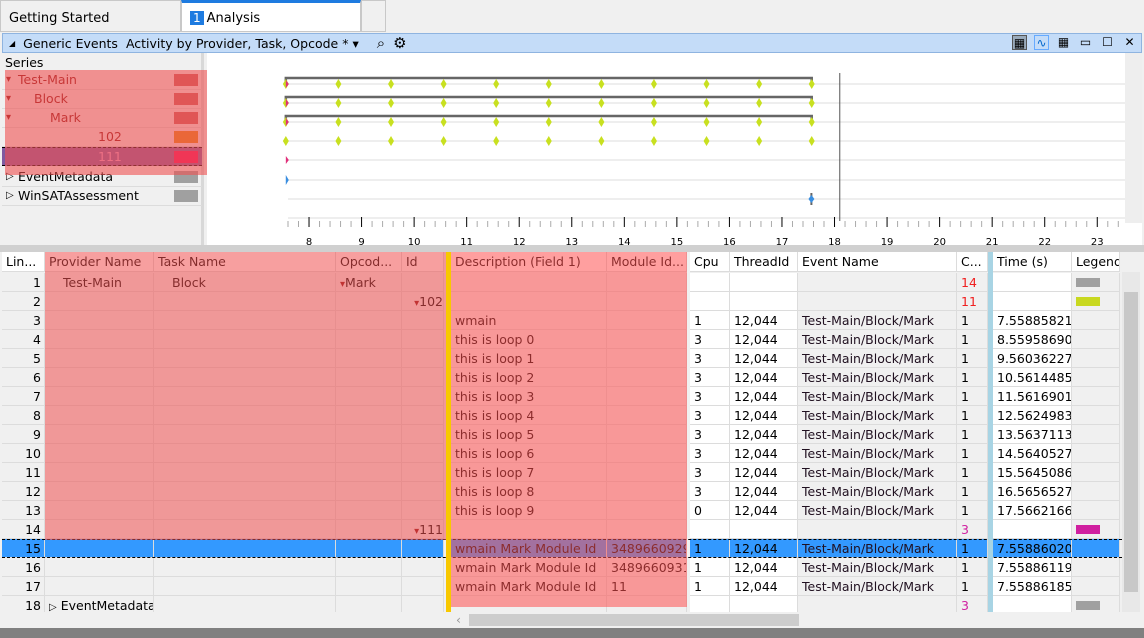 The width and height of the screenshot is (1144, 638). I want to click on tab-new, so click(373, 16).